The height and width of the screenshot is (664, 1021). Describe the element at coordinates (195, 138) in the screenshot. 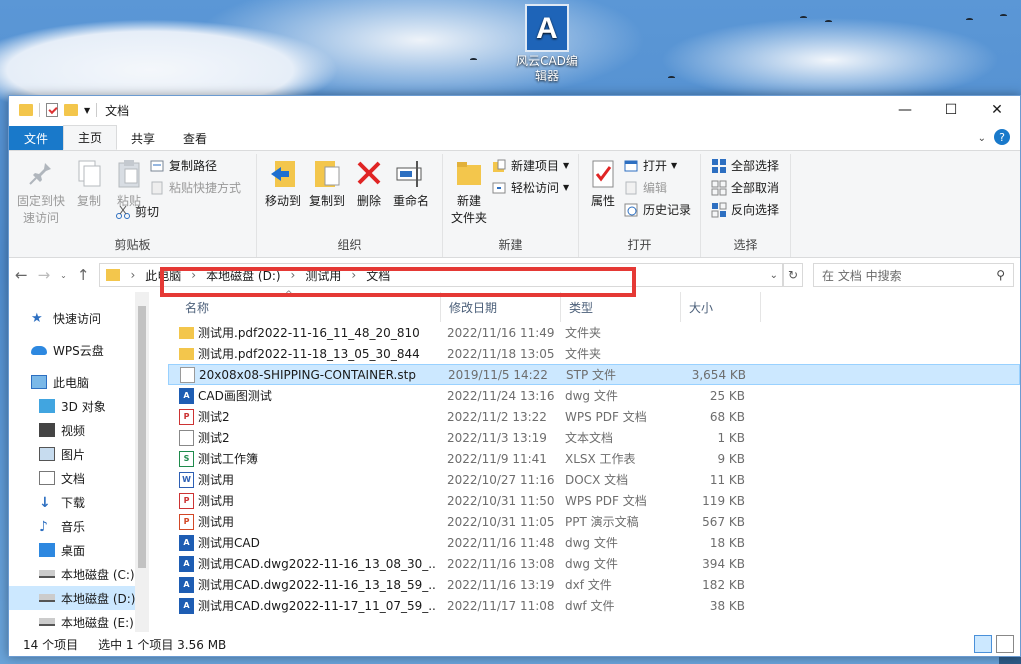

I see `tab-view: 查看` at that location.